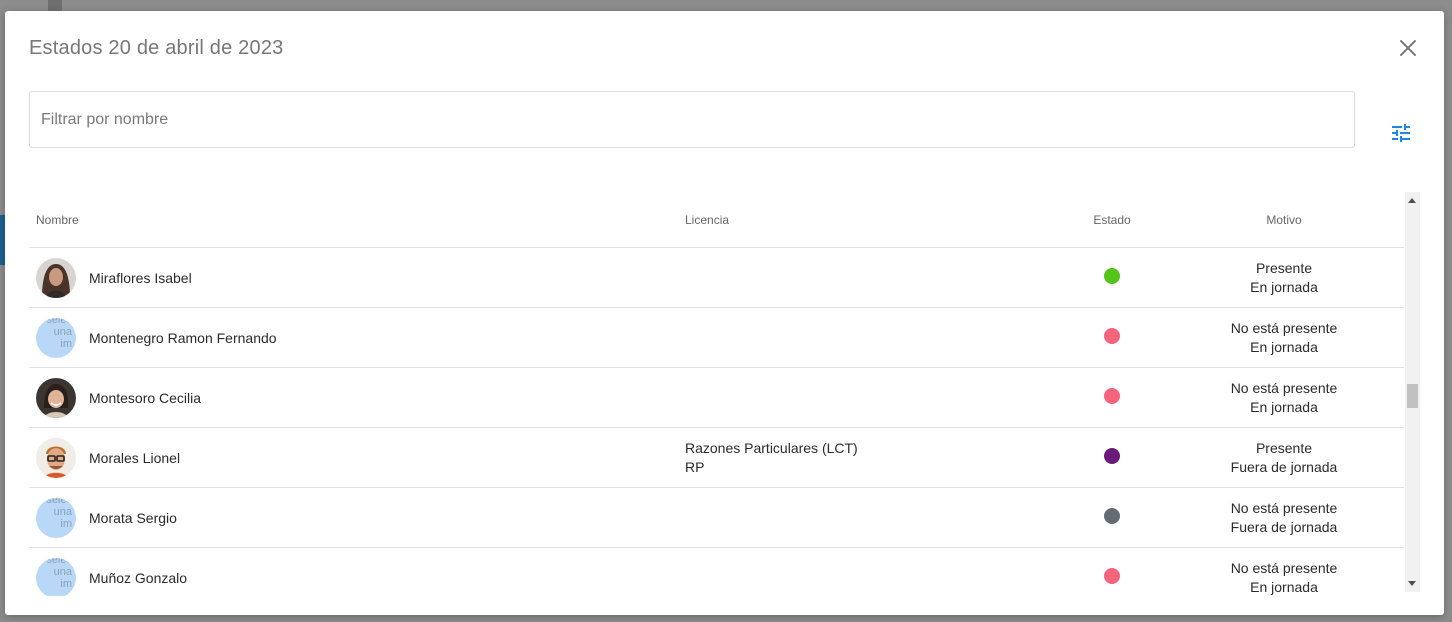  I want to click on column-header-estado: Estado, so click(1112, 220).